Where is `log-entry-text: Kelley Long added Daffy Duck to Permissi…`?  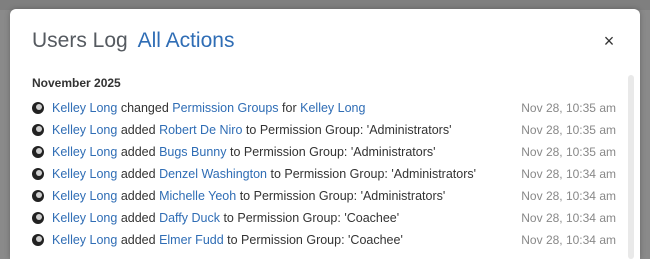
log-entry-text: Kelley Long added Daffy Duck to Permissi… is located at coordinates (225, 218).